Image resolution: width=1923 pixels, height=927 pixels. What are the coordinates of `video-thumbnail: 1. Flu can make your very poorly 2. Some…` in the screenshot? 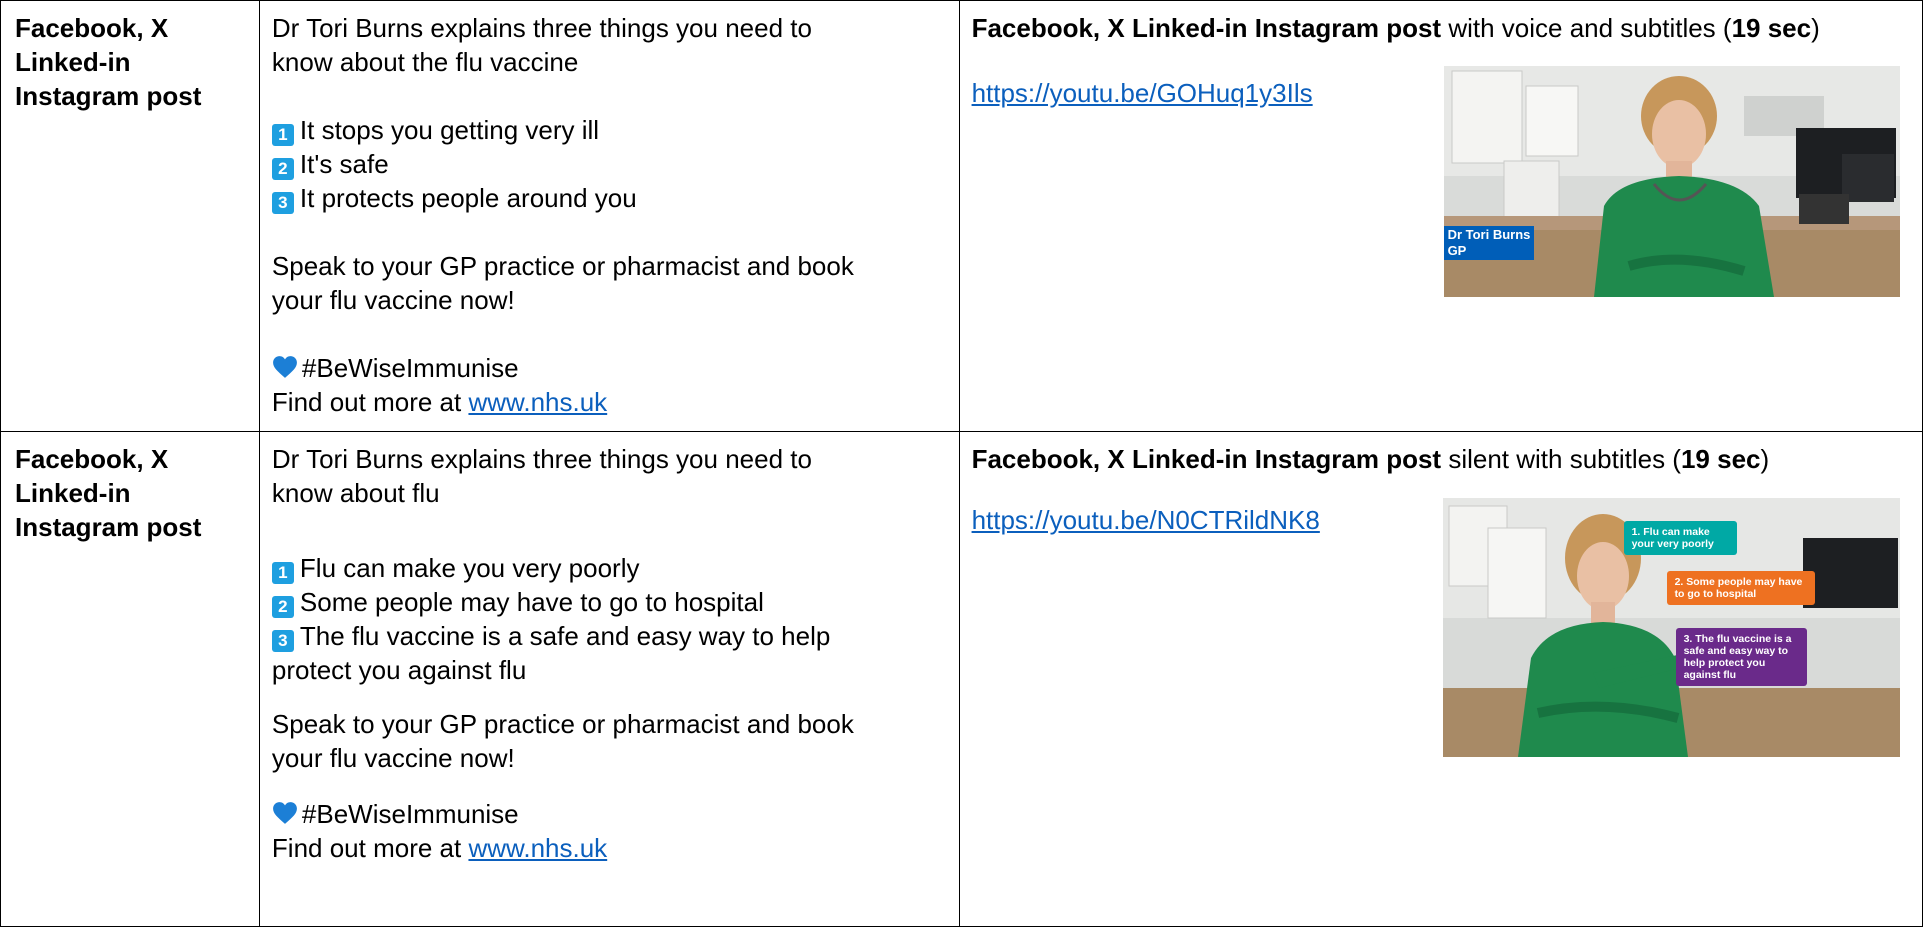 It's located at (1671, 627).